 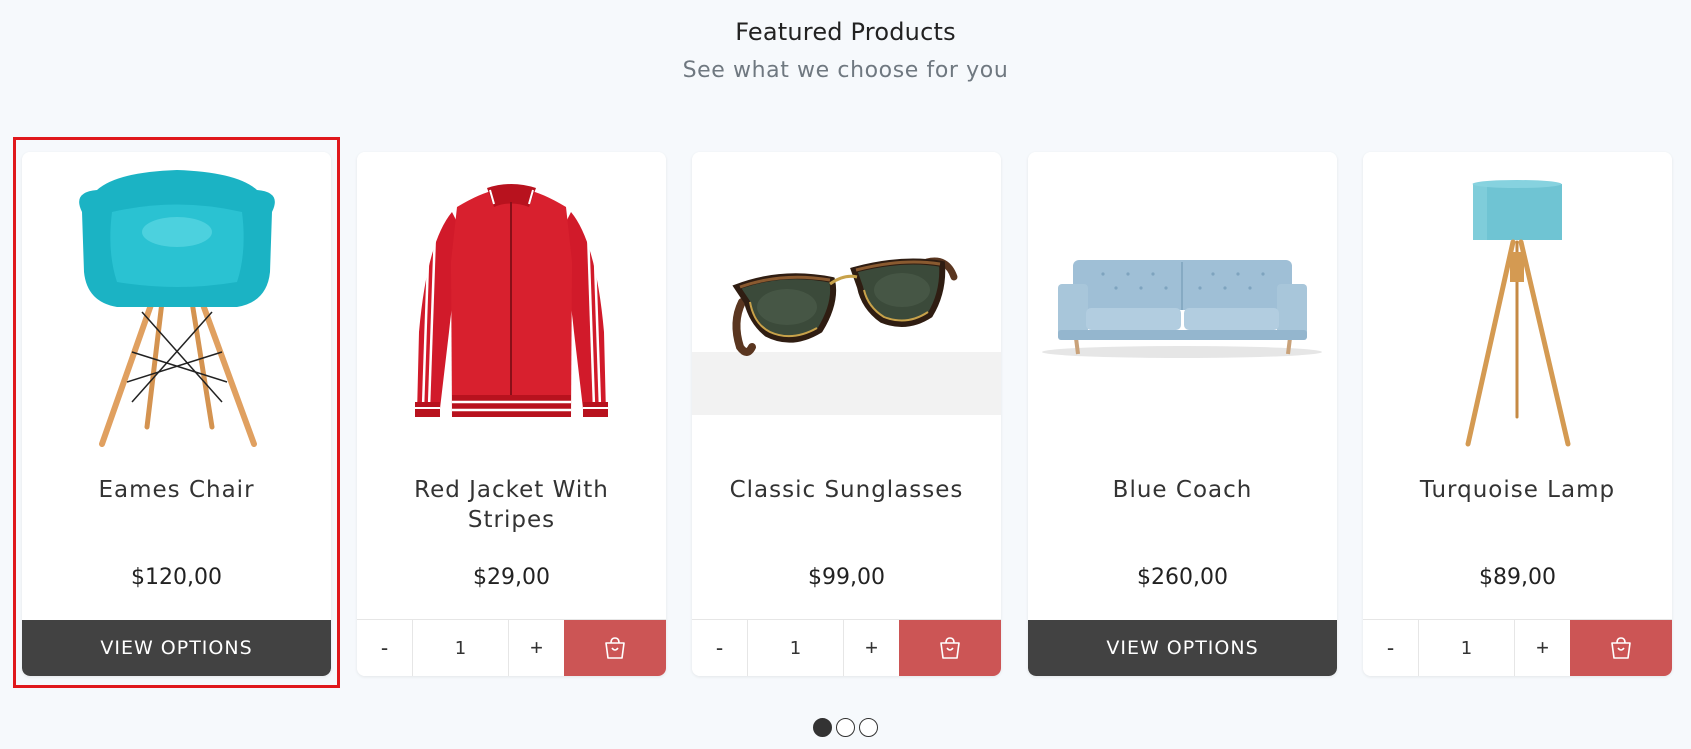 I want to click on product-image-turquoise-lamp, so click(x=1517, y=302).